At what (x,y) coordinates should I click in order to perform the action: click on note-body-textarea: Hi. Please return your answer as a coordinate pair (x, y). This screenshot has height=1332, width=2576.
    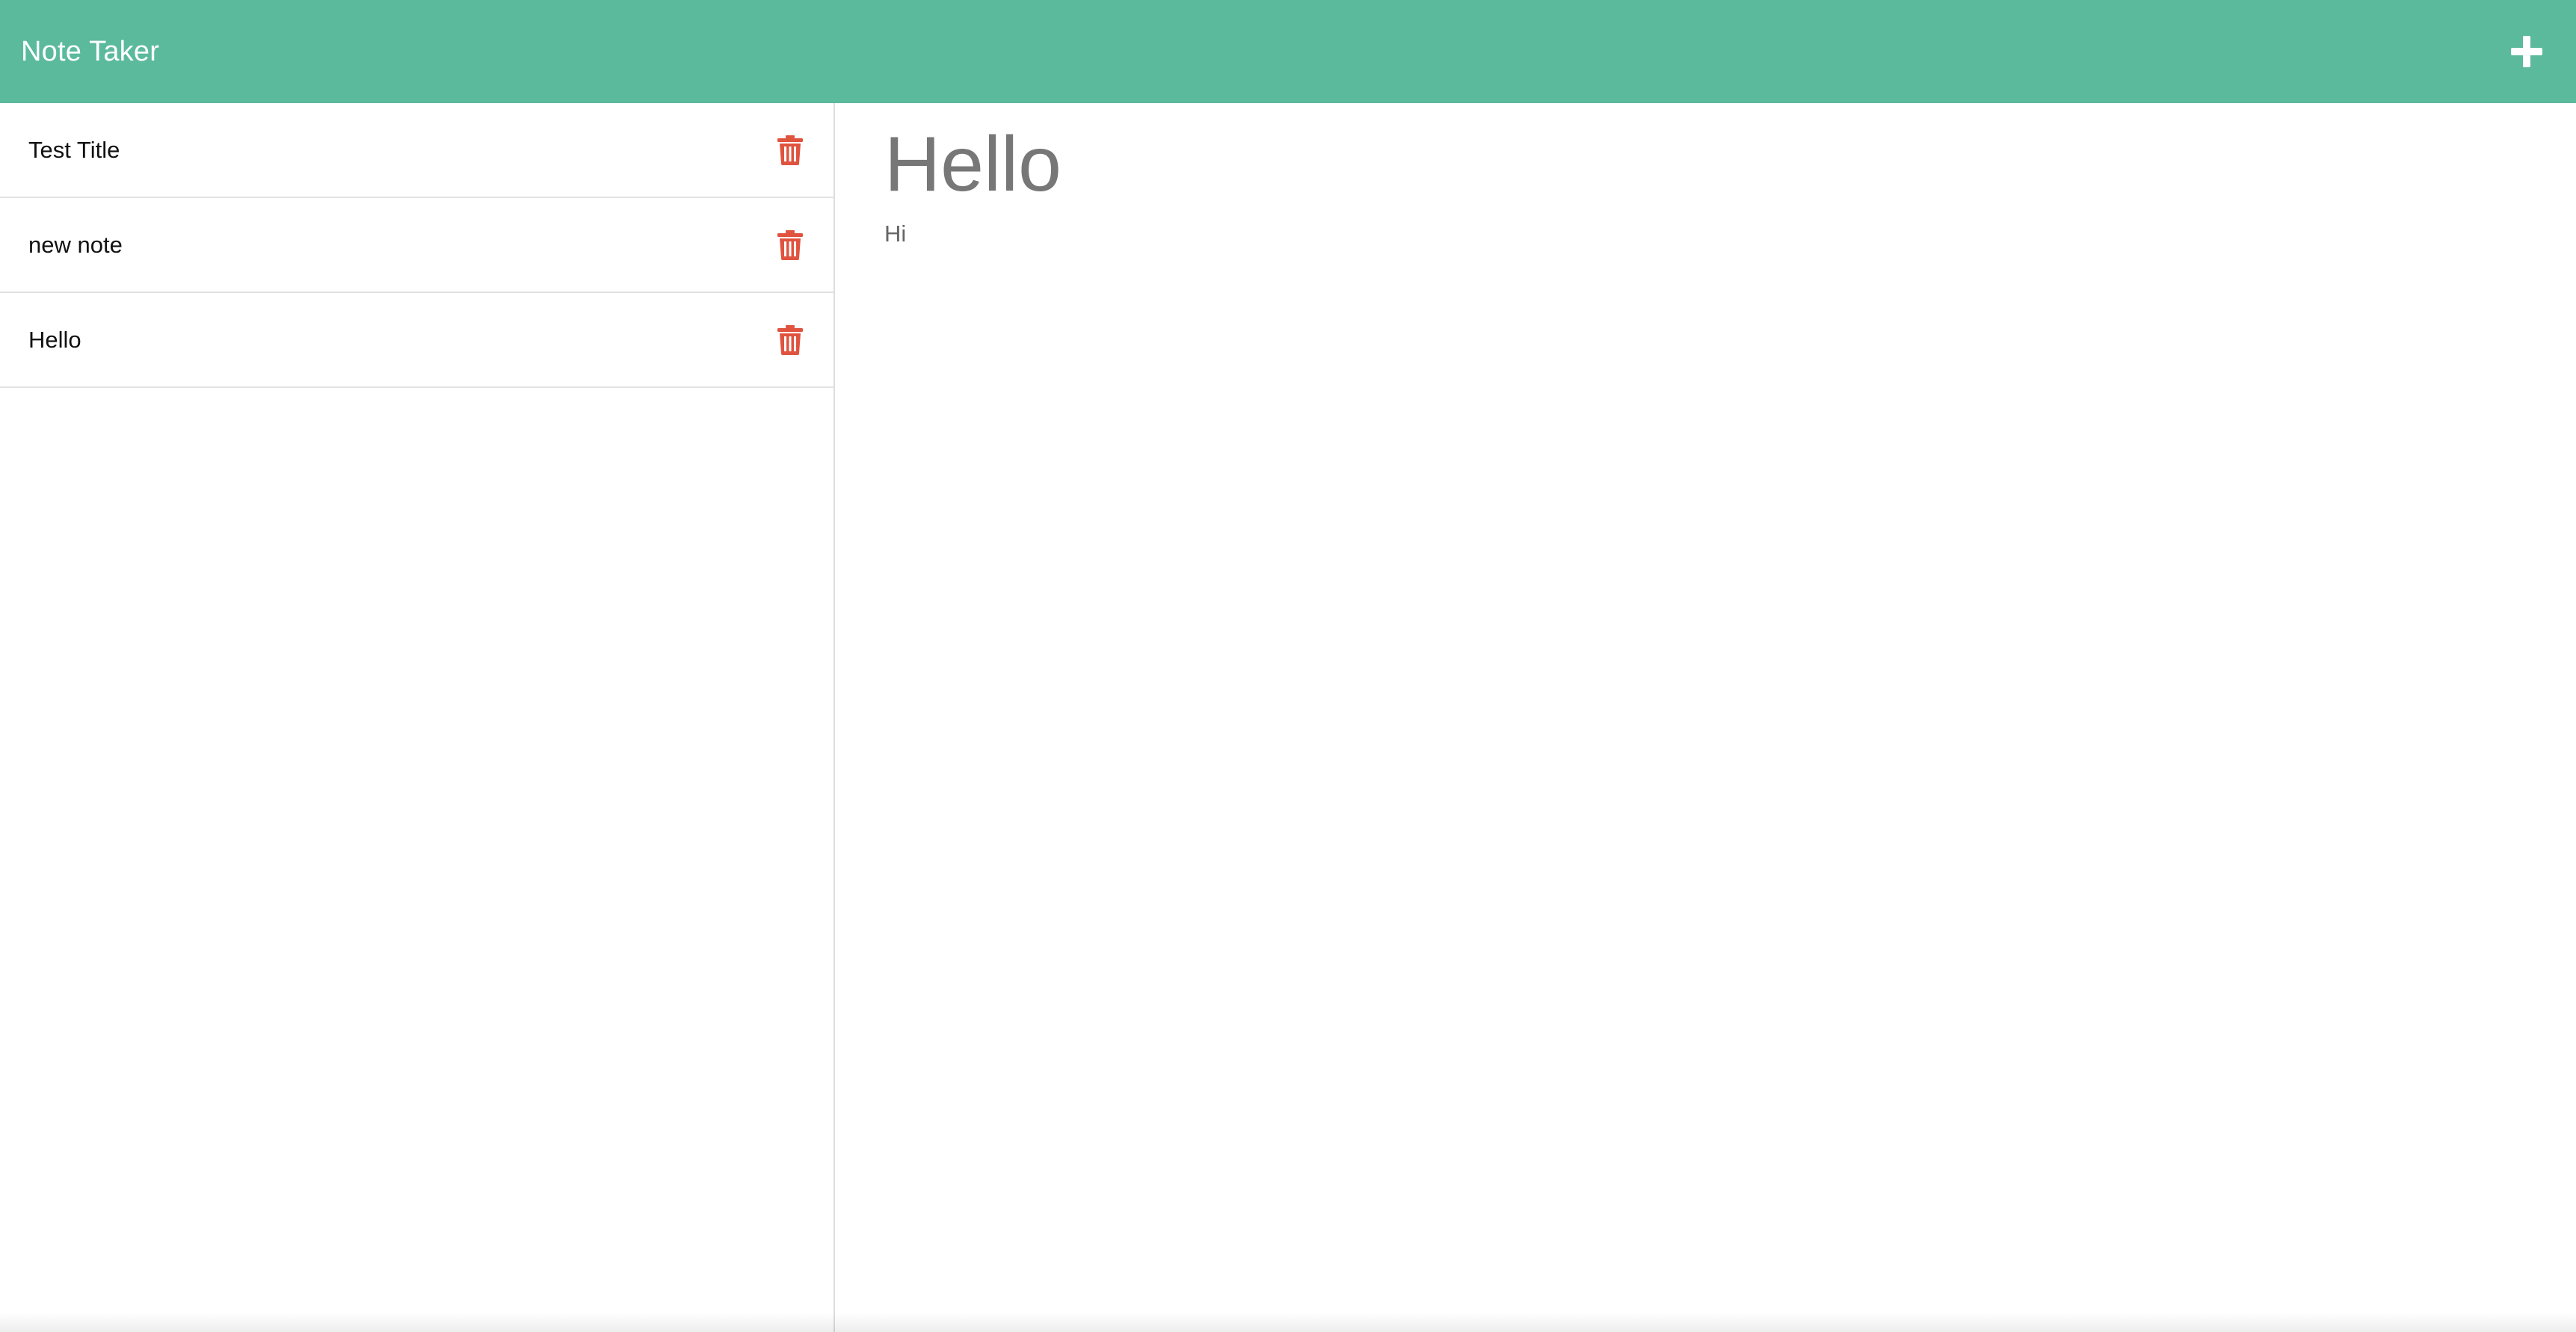
    Looking at the image, I should click on (1730, 234).